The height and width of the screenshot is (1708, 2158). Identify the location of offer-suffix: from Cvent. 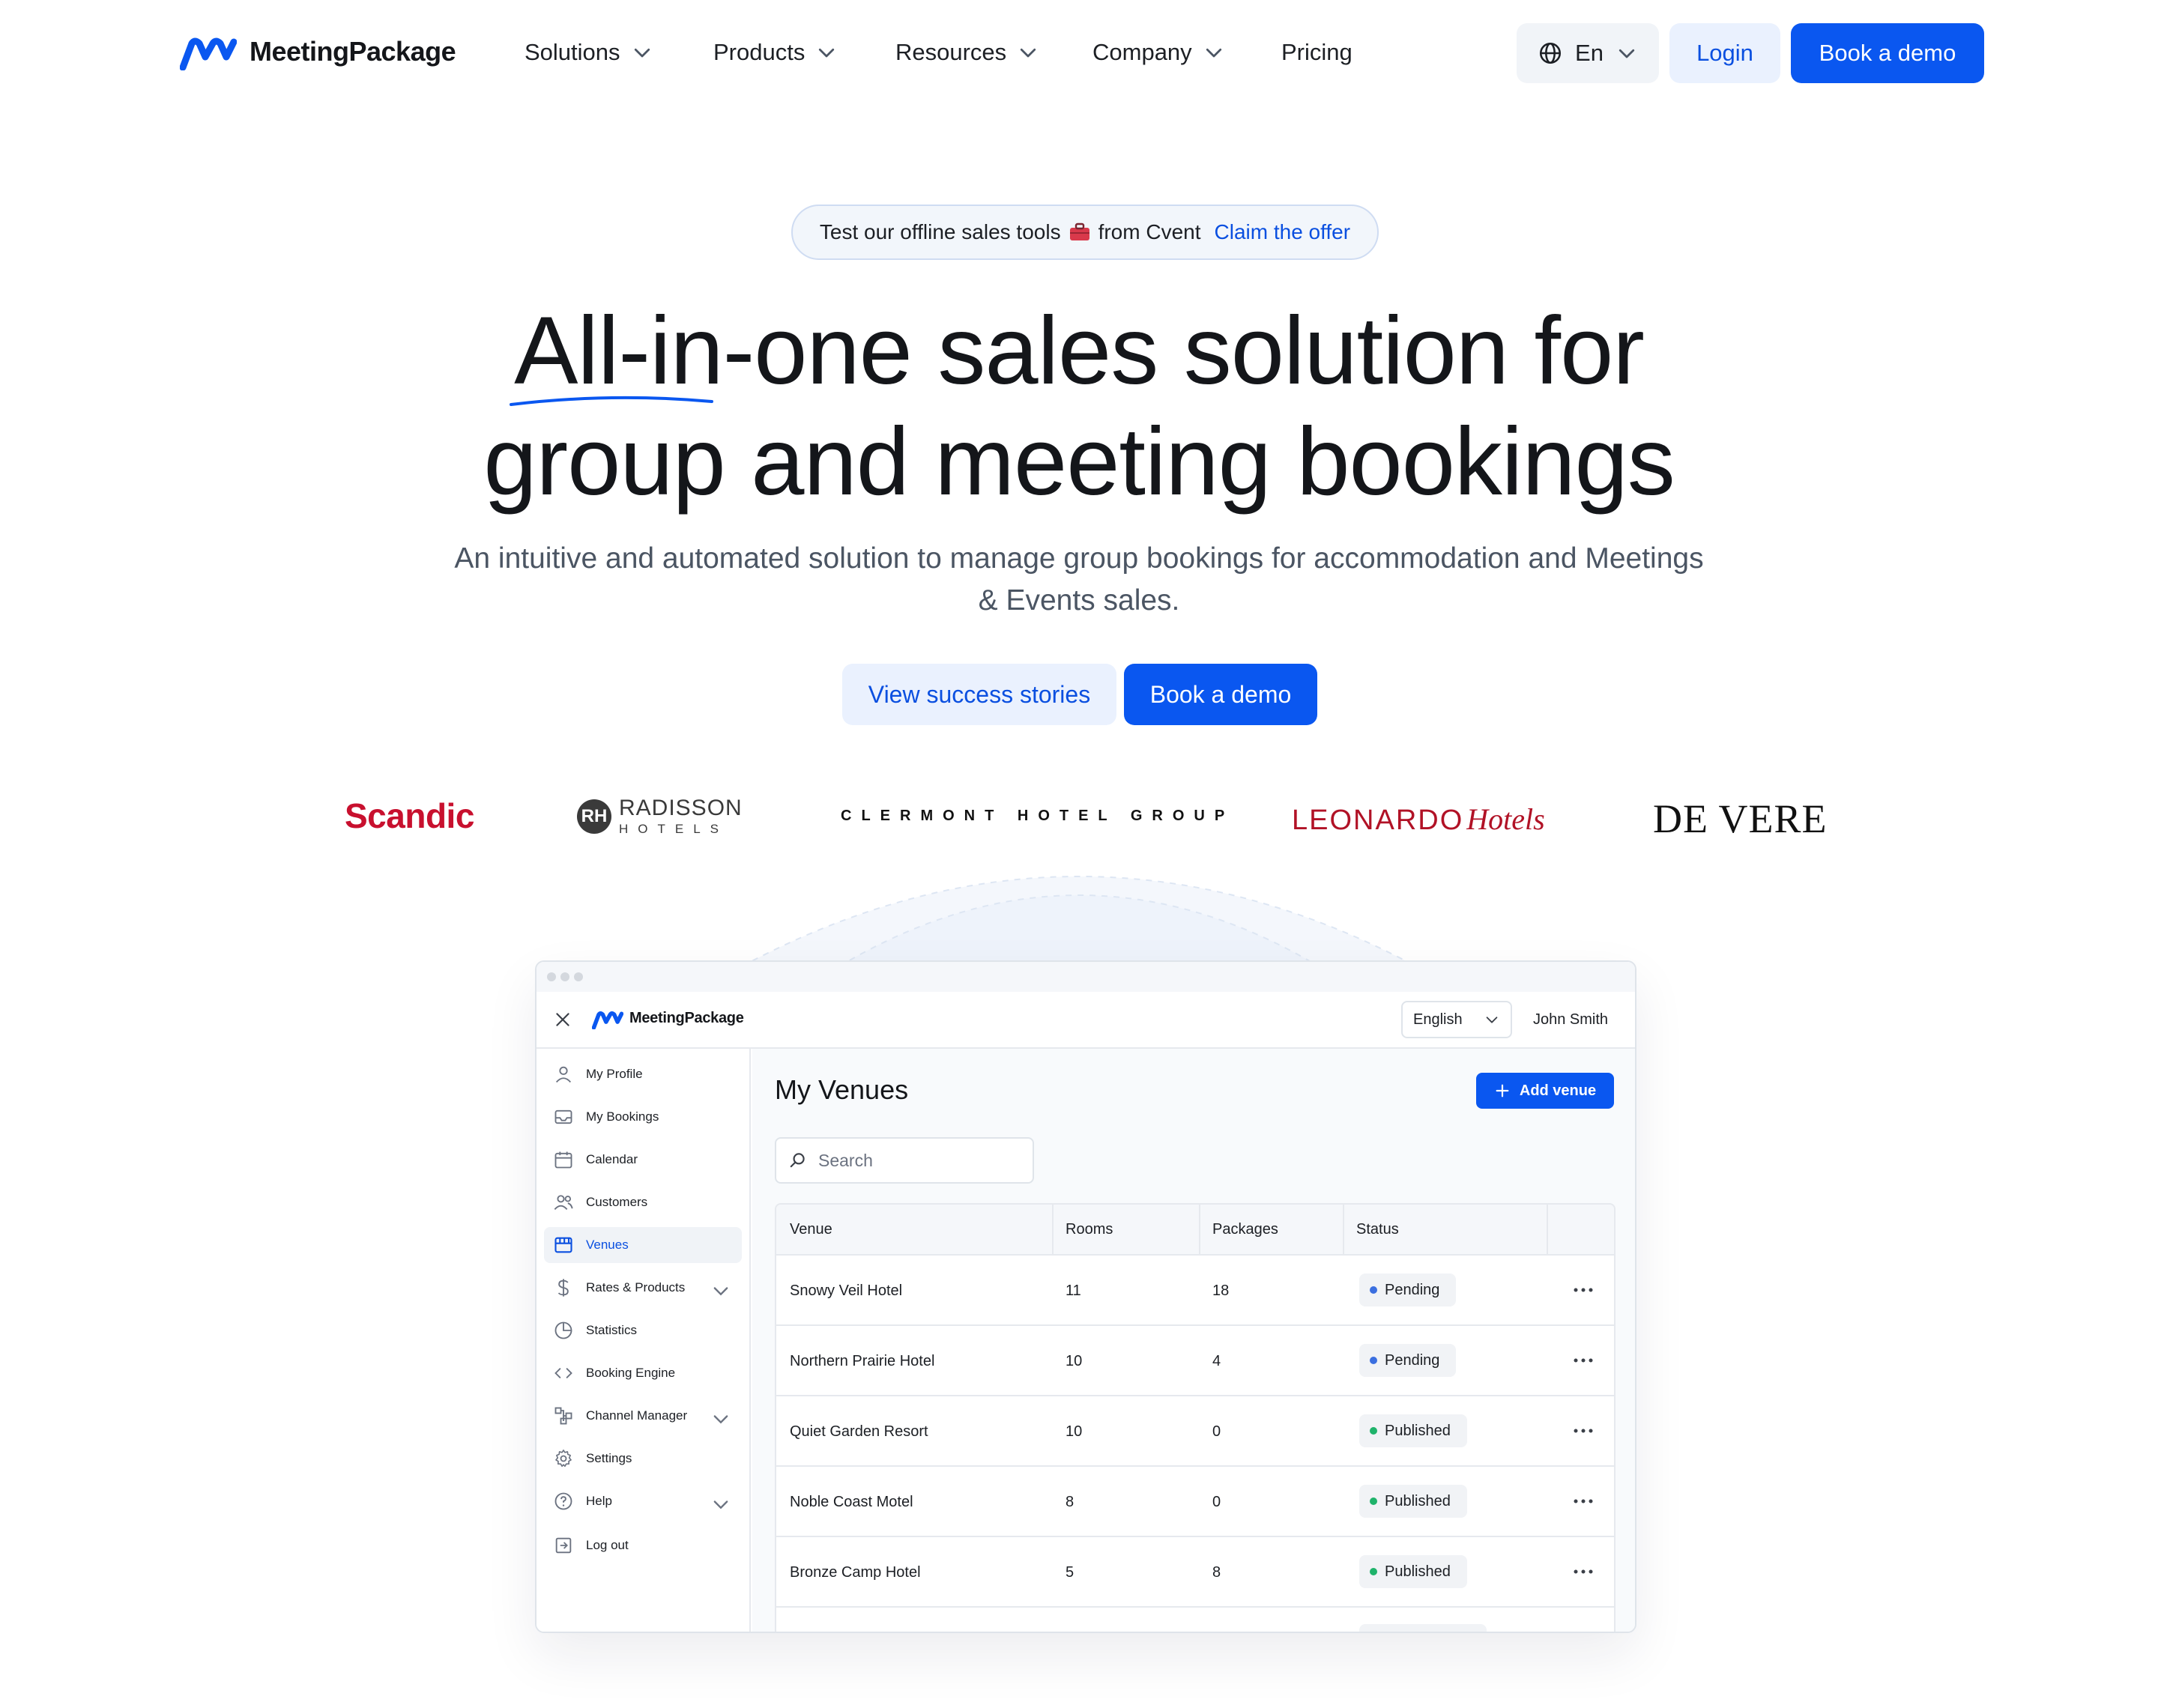
(1149, 231).